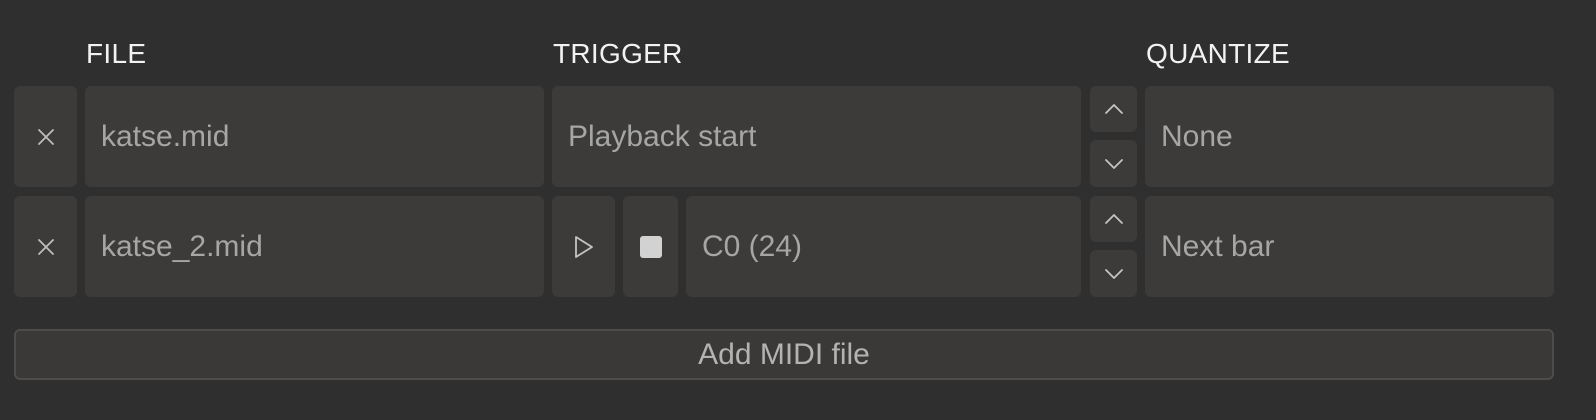 The height and width of the screenshot is (420, 1596). What do you see at coordinates (662, 136) in the screenshot?
I see `trigger-value: Playback start` at bounding box center [662, 136].